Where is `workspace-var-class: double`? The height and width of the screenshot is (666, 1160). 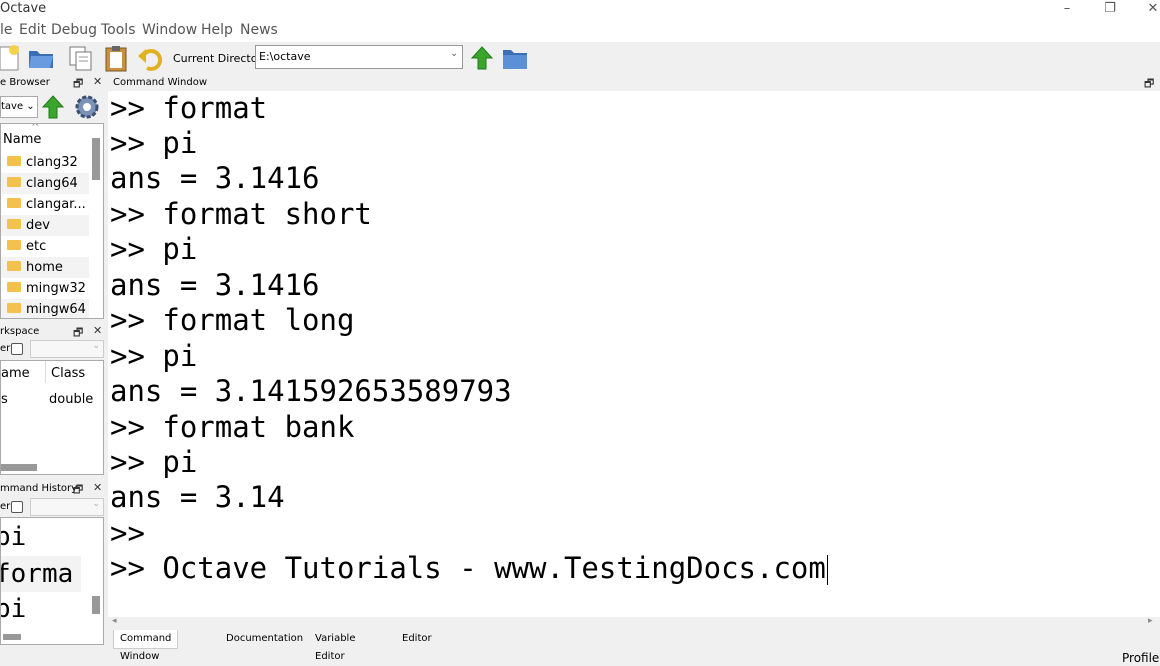
workspace-var-class: double is located at coordinates (71, 399).